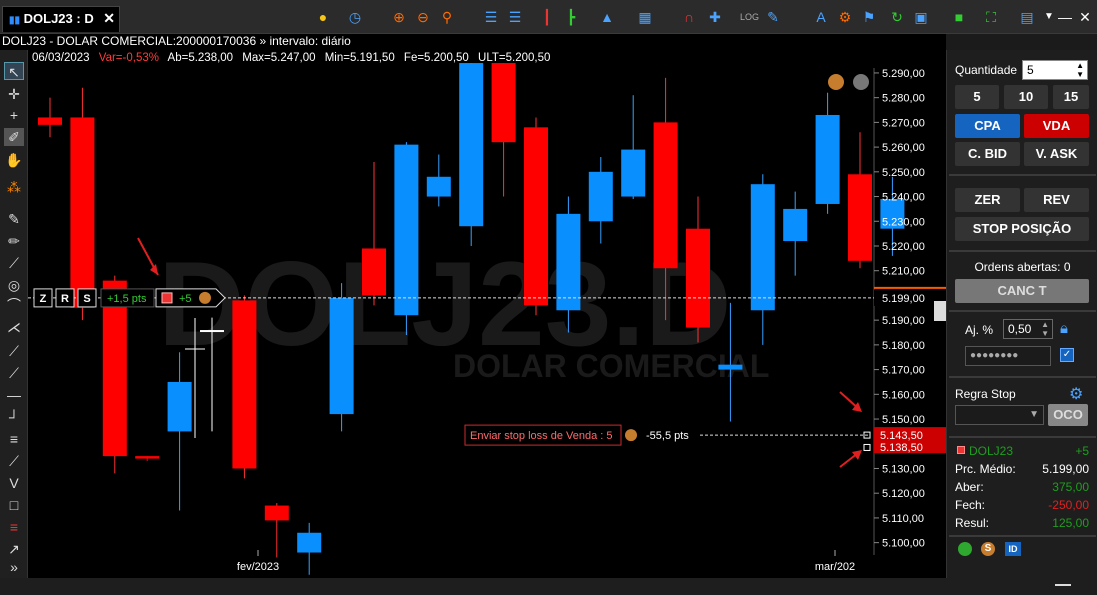  What do you see at coordinates (14, 549) in the screenshot?
I see `arrow-tool-icon: ↗` at bounding box center [14, 549].